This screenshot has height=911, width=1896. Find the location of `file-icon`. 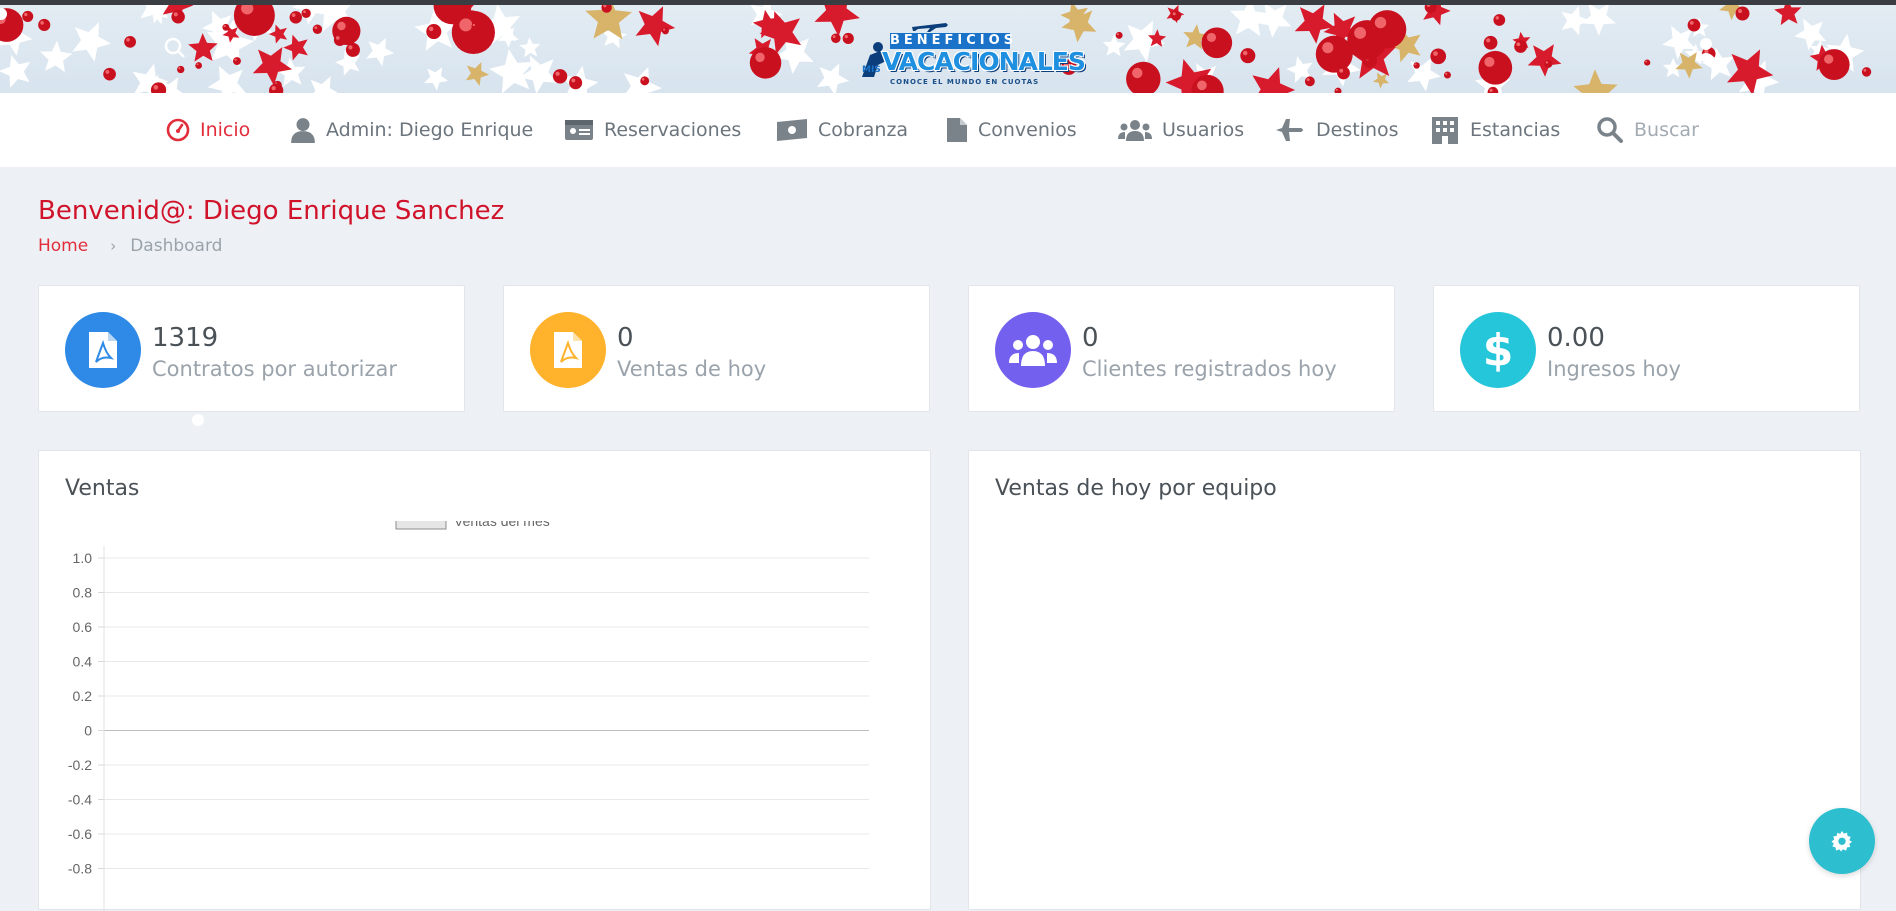

file-icon is located at coordinates (957, 130).